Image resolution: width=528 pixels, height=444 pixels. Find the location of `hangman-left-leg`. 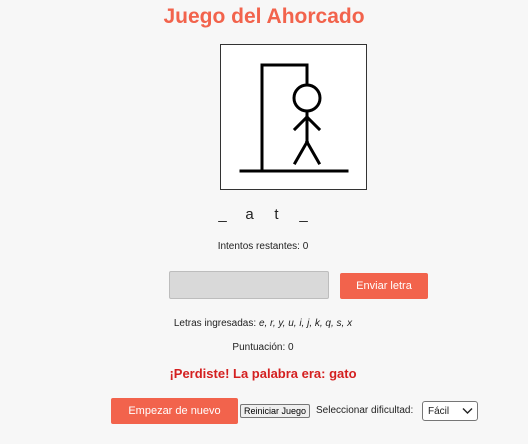

hangman-left-leg is located at coordinates (301, 152).